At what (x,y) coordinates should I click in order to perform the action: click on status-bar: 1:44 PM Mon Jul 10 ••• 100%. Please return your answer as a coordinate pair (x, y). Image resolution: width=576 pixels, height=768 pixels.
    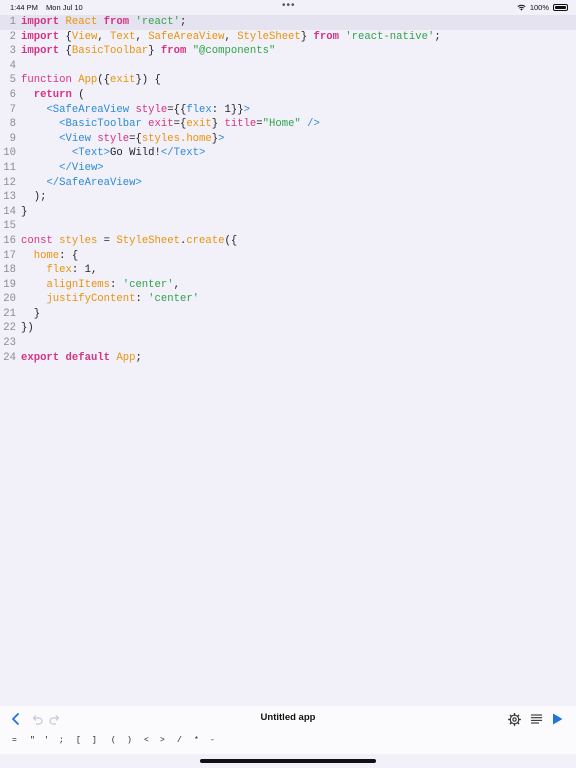
    Looking at the image, I should click on (288, 7).